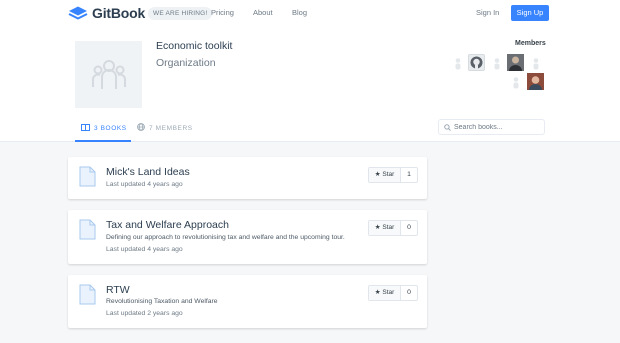 The width and height of the screenshot is (620, 343). Describe the element at coordinates (167, 225) in the screenshot. I see `book-title: Tax and Welfare Approach` at that location.